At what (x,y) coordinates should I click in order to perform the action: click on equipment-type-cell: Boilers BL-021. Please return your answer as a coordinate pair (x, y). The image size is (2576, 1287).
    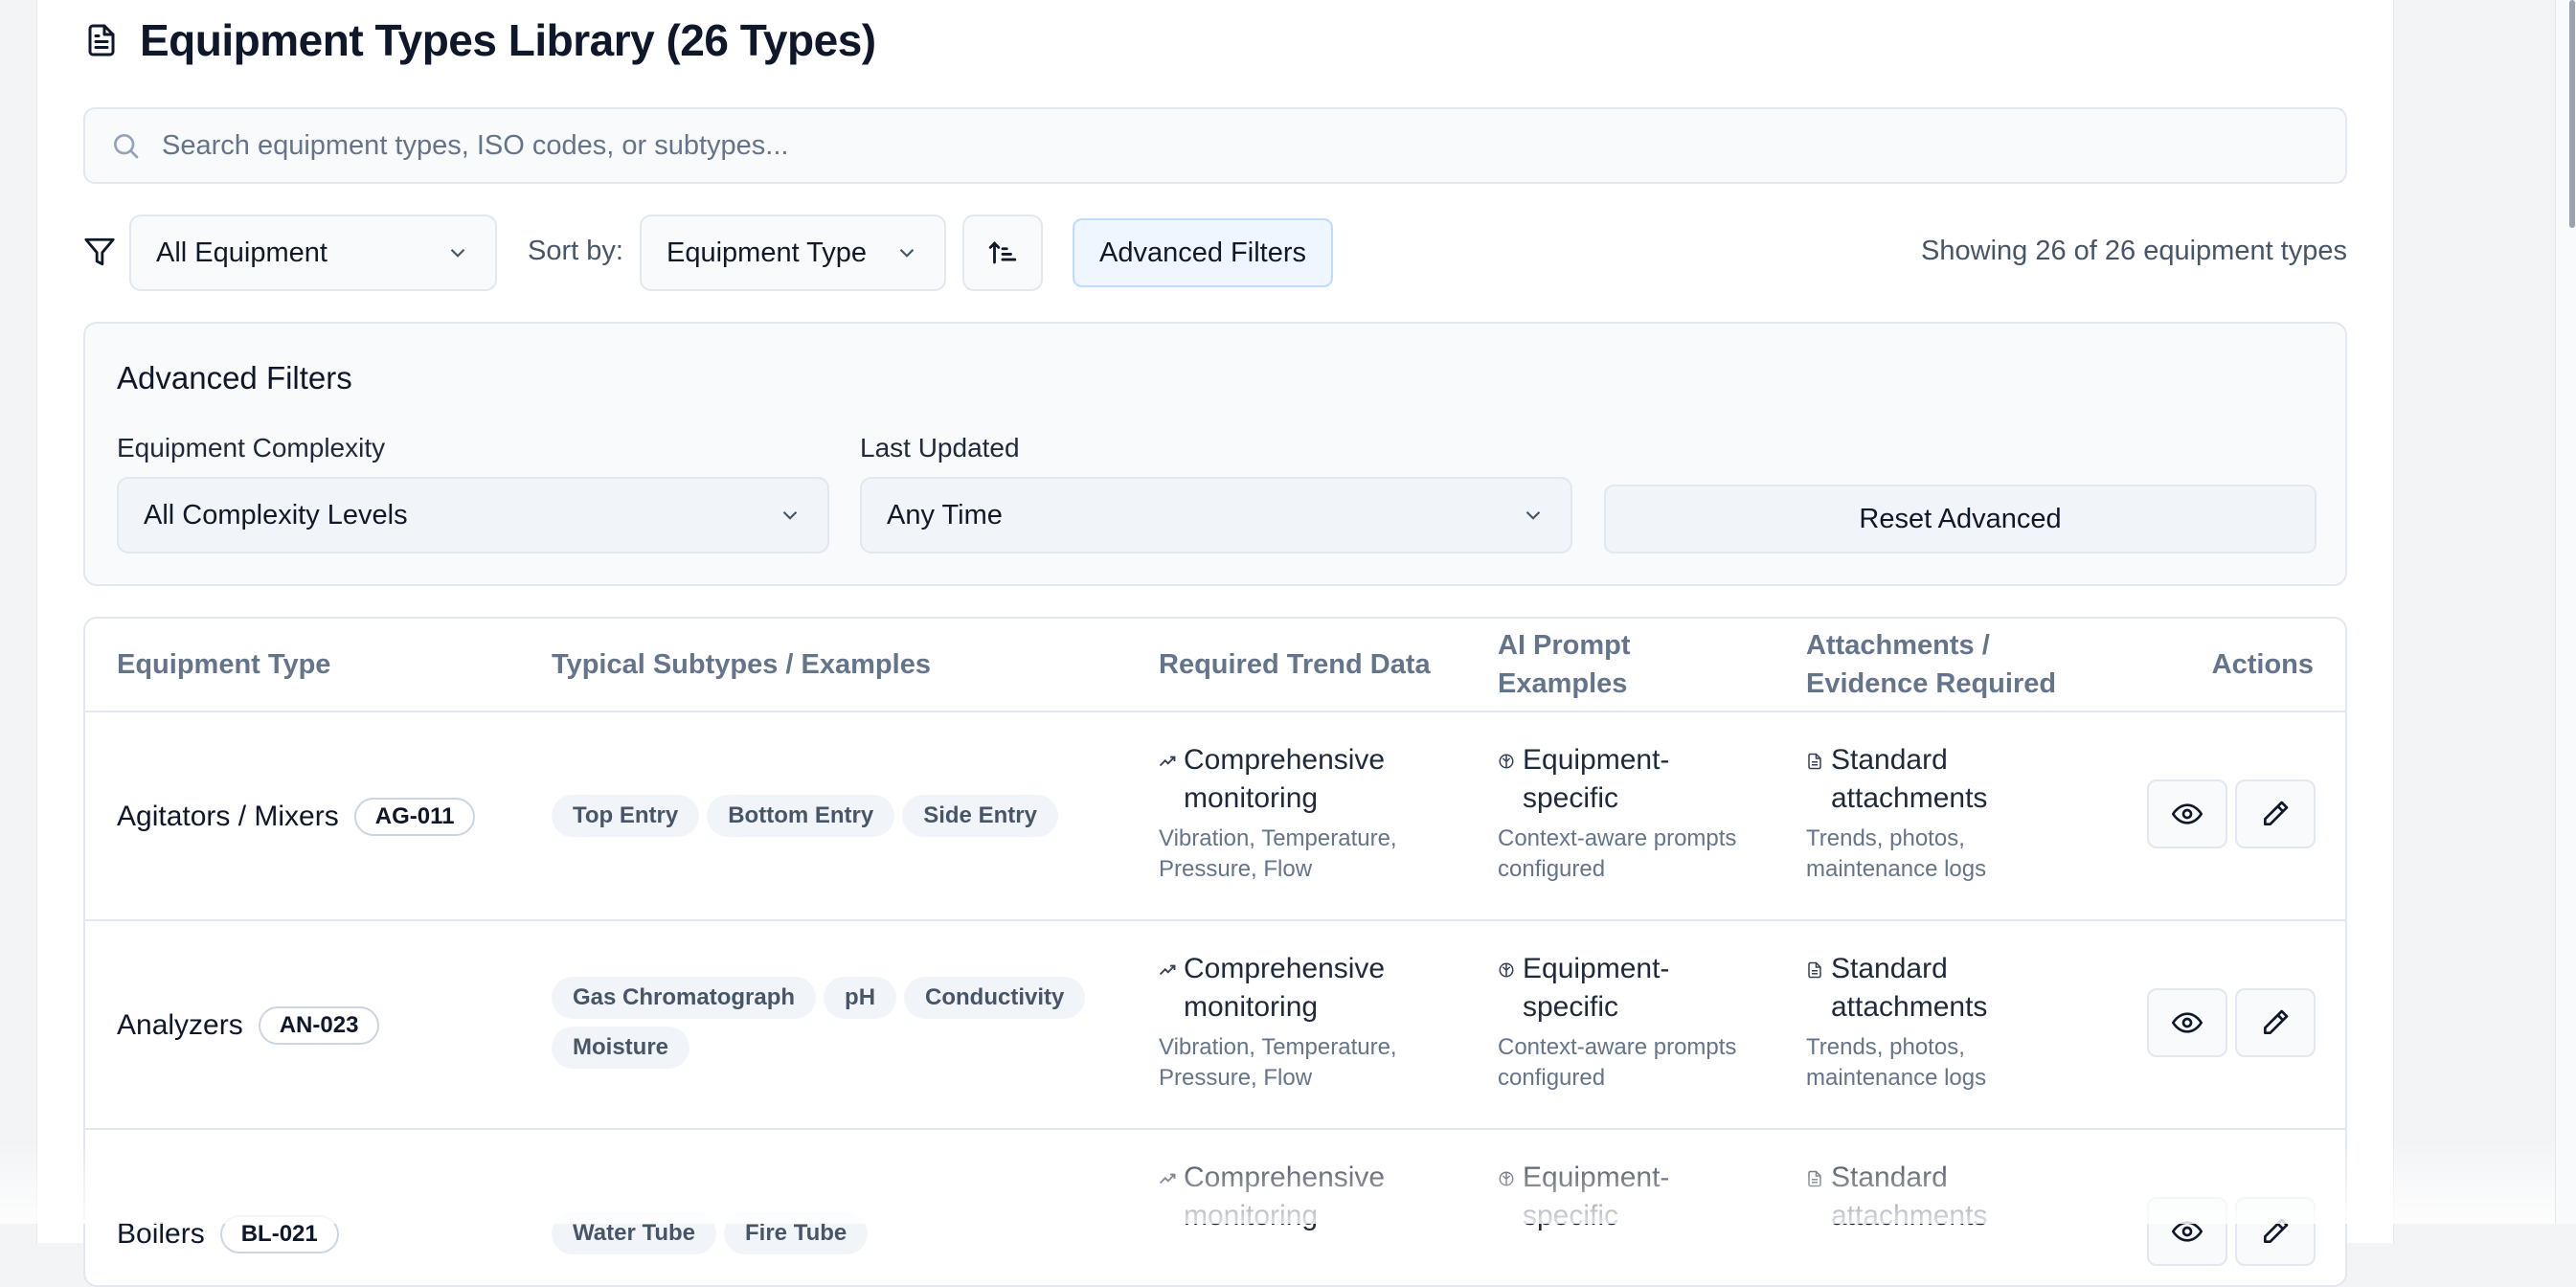
    Looking at the image, I should click on (228, 1207).